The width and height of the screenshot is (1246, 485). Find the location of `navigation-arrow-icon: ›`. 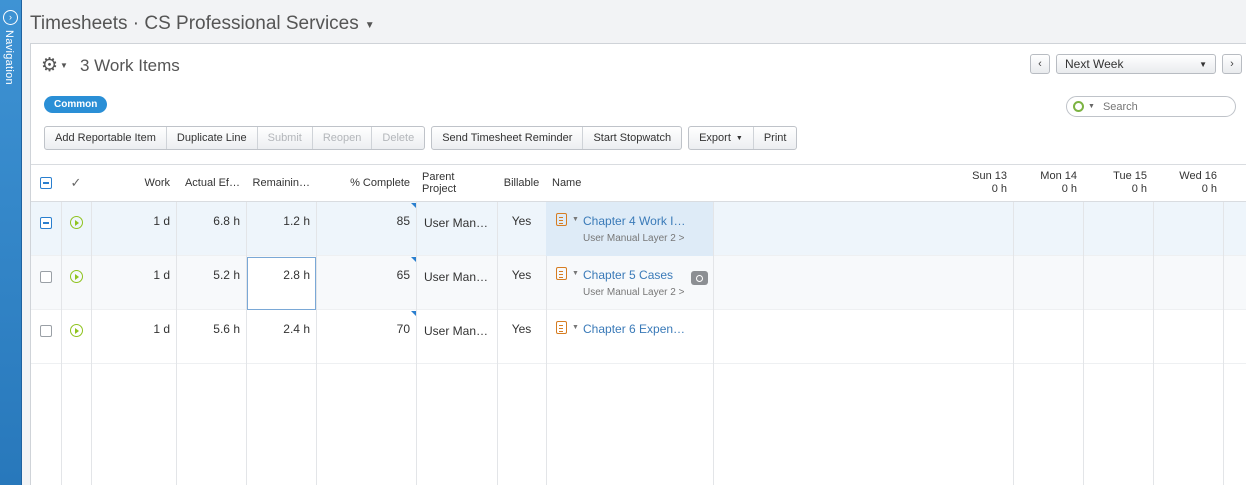

navigation-arrow-icon: › is located at coordinates (10, 17).